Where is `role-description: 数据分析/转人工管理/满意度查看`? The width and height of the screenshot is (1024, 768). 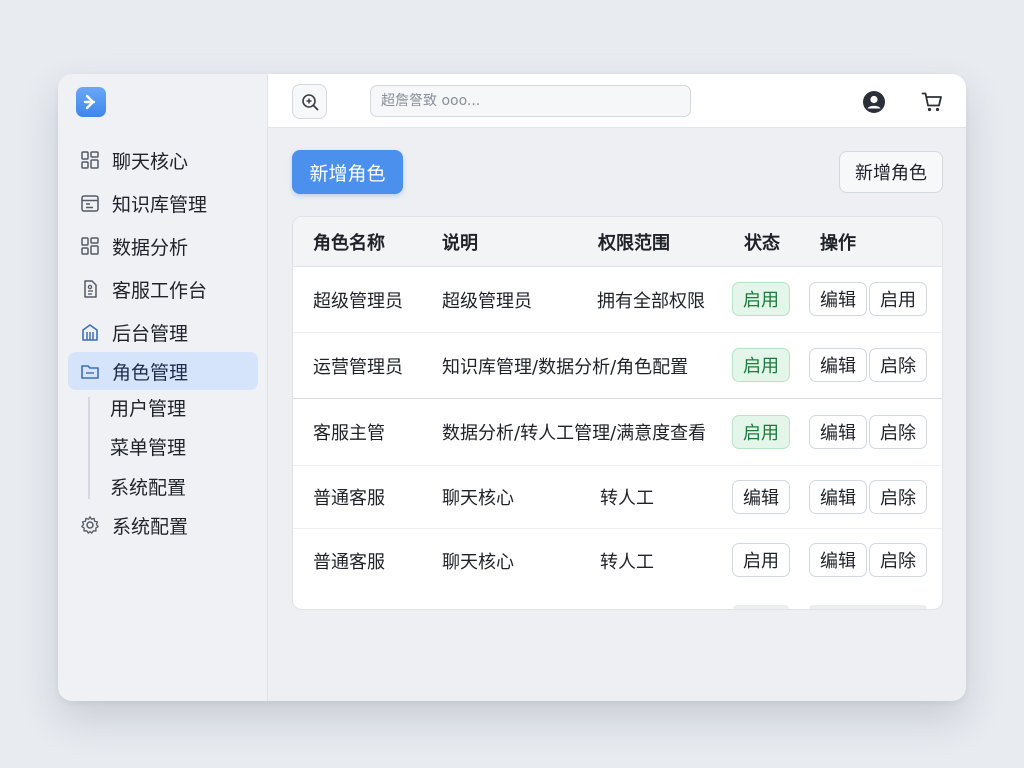
role-description: 数据分析/转人工管理/满意度查看 is located at coordinates (574, 433).